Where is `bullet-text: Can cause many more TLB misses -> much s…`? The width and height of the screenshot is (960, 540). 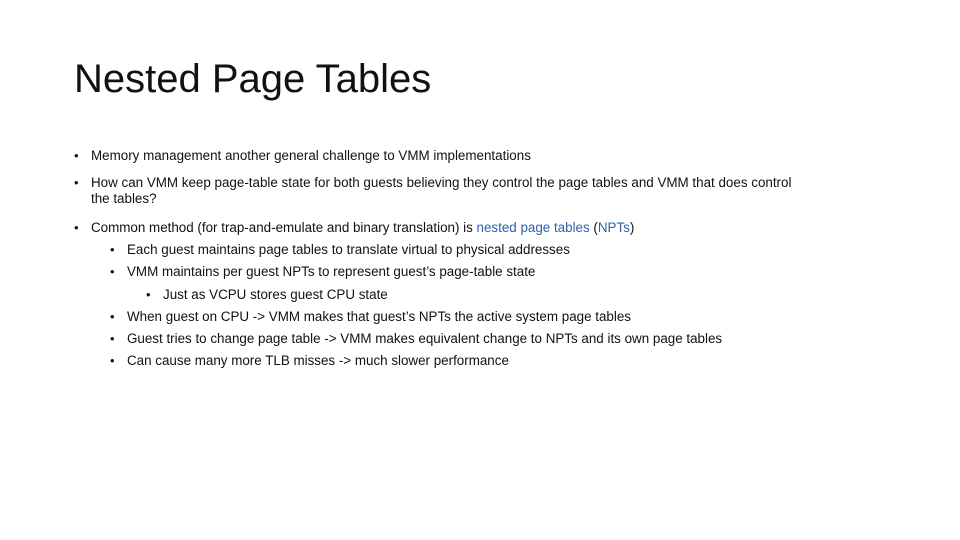 bullet-text: Can cause many more TLB misses -> much s… is located at coordinates (318, 360).